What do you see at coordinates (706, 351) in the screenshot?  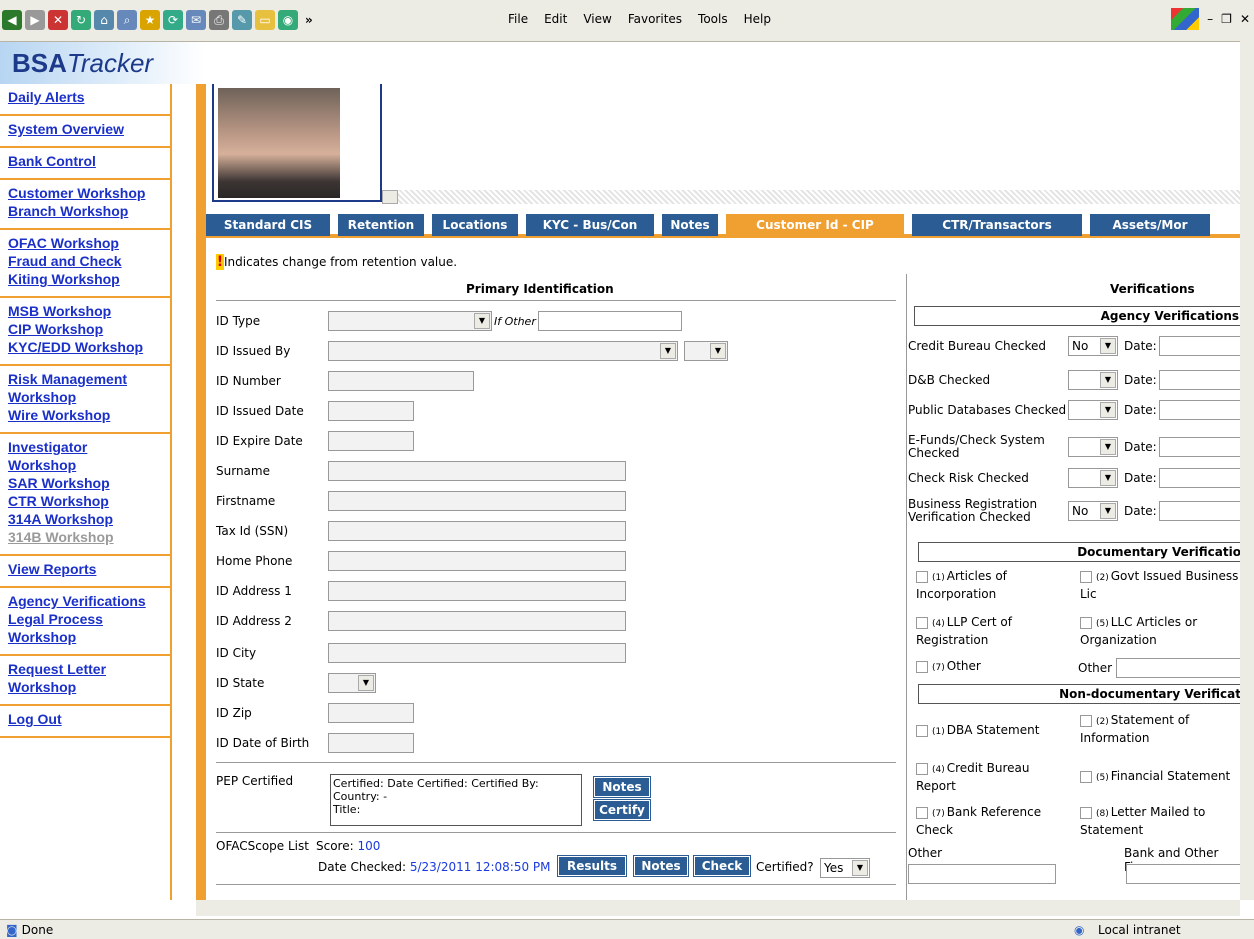 I see `id-issued-by-state-select: ▼` at bounding box center [706, 351].